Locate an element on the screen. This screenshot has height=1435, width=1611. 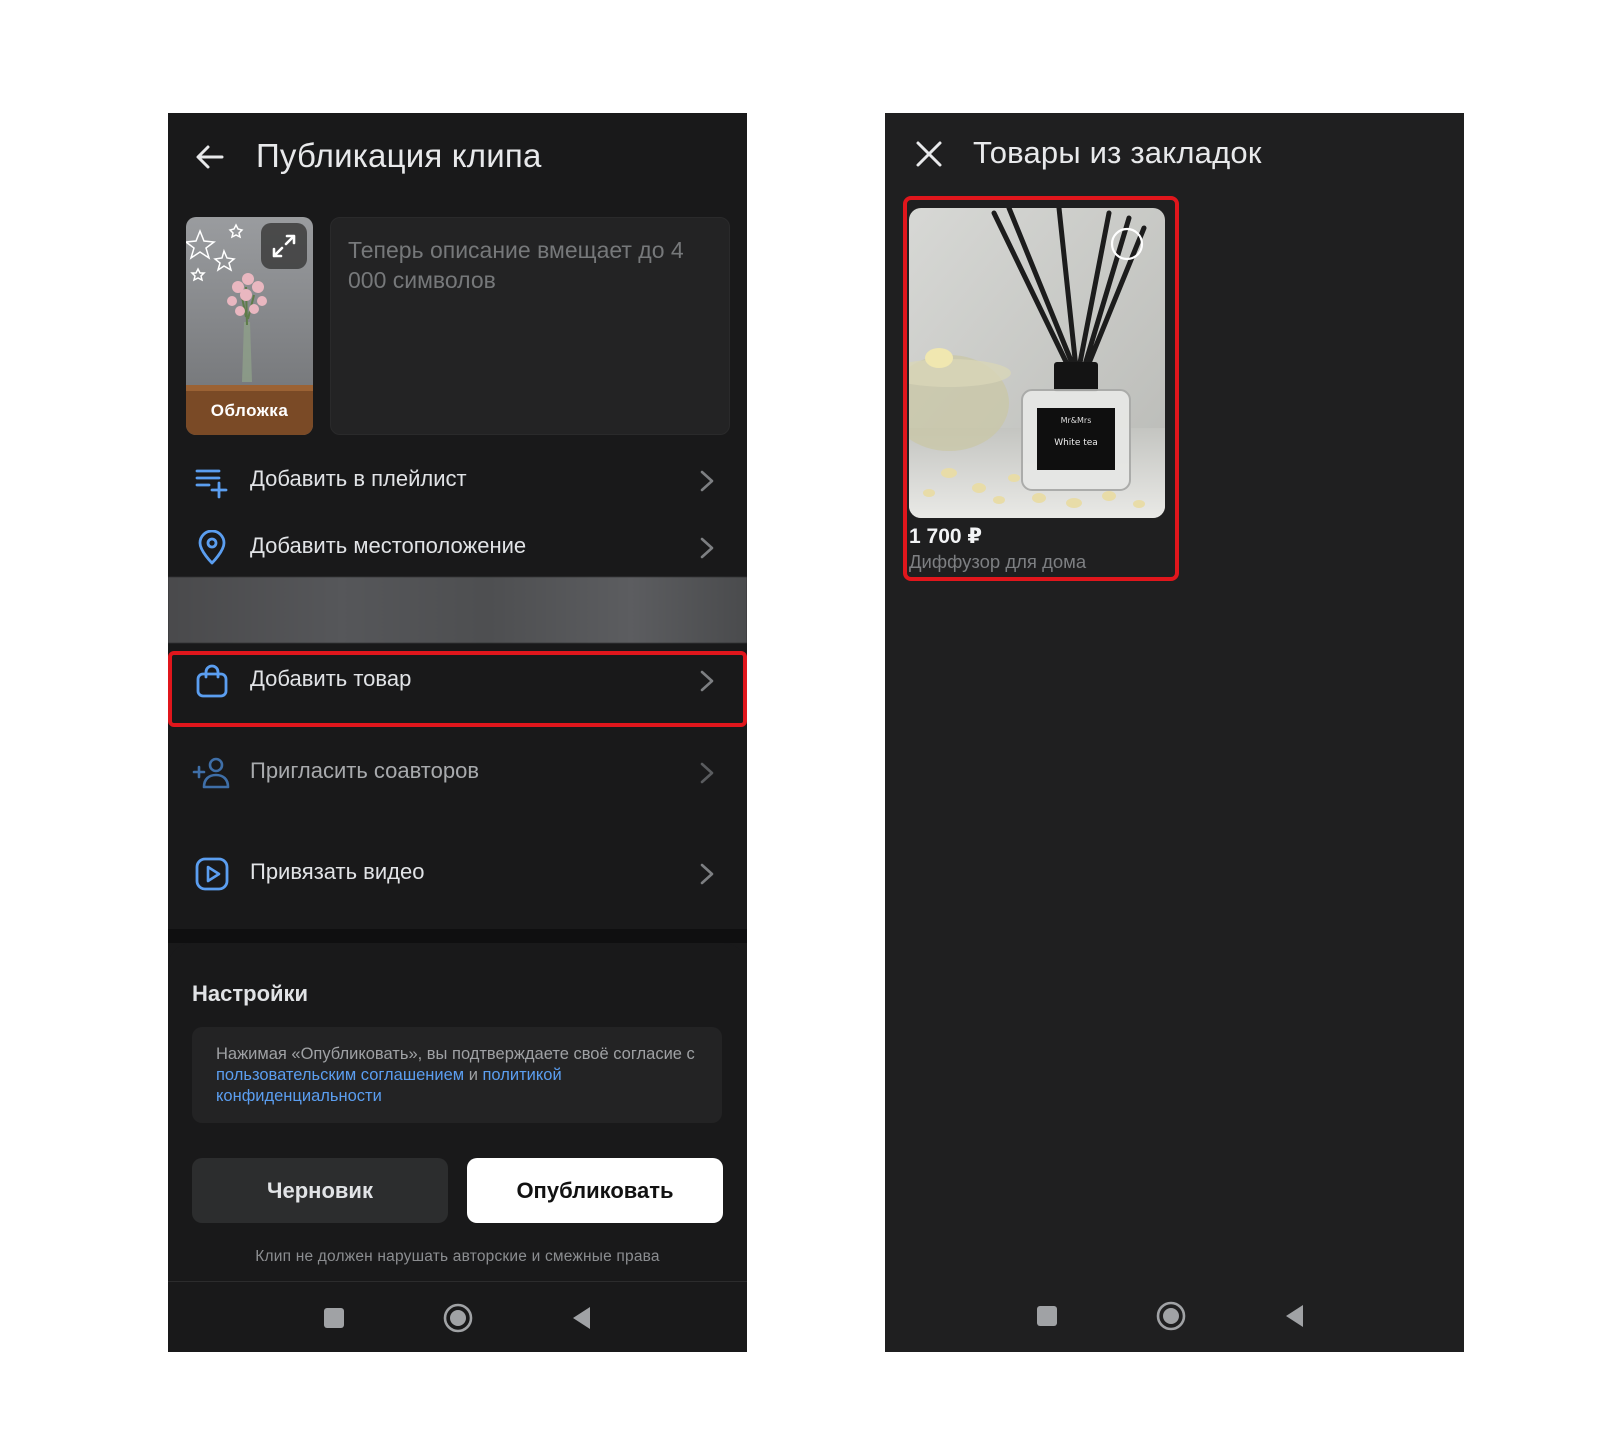
draft-button: Черновик is located at coordinates (320, 1190).